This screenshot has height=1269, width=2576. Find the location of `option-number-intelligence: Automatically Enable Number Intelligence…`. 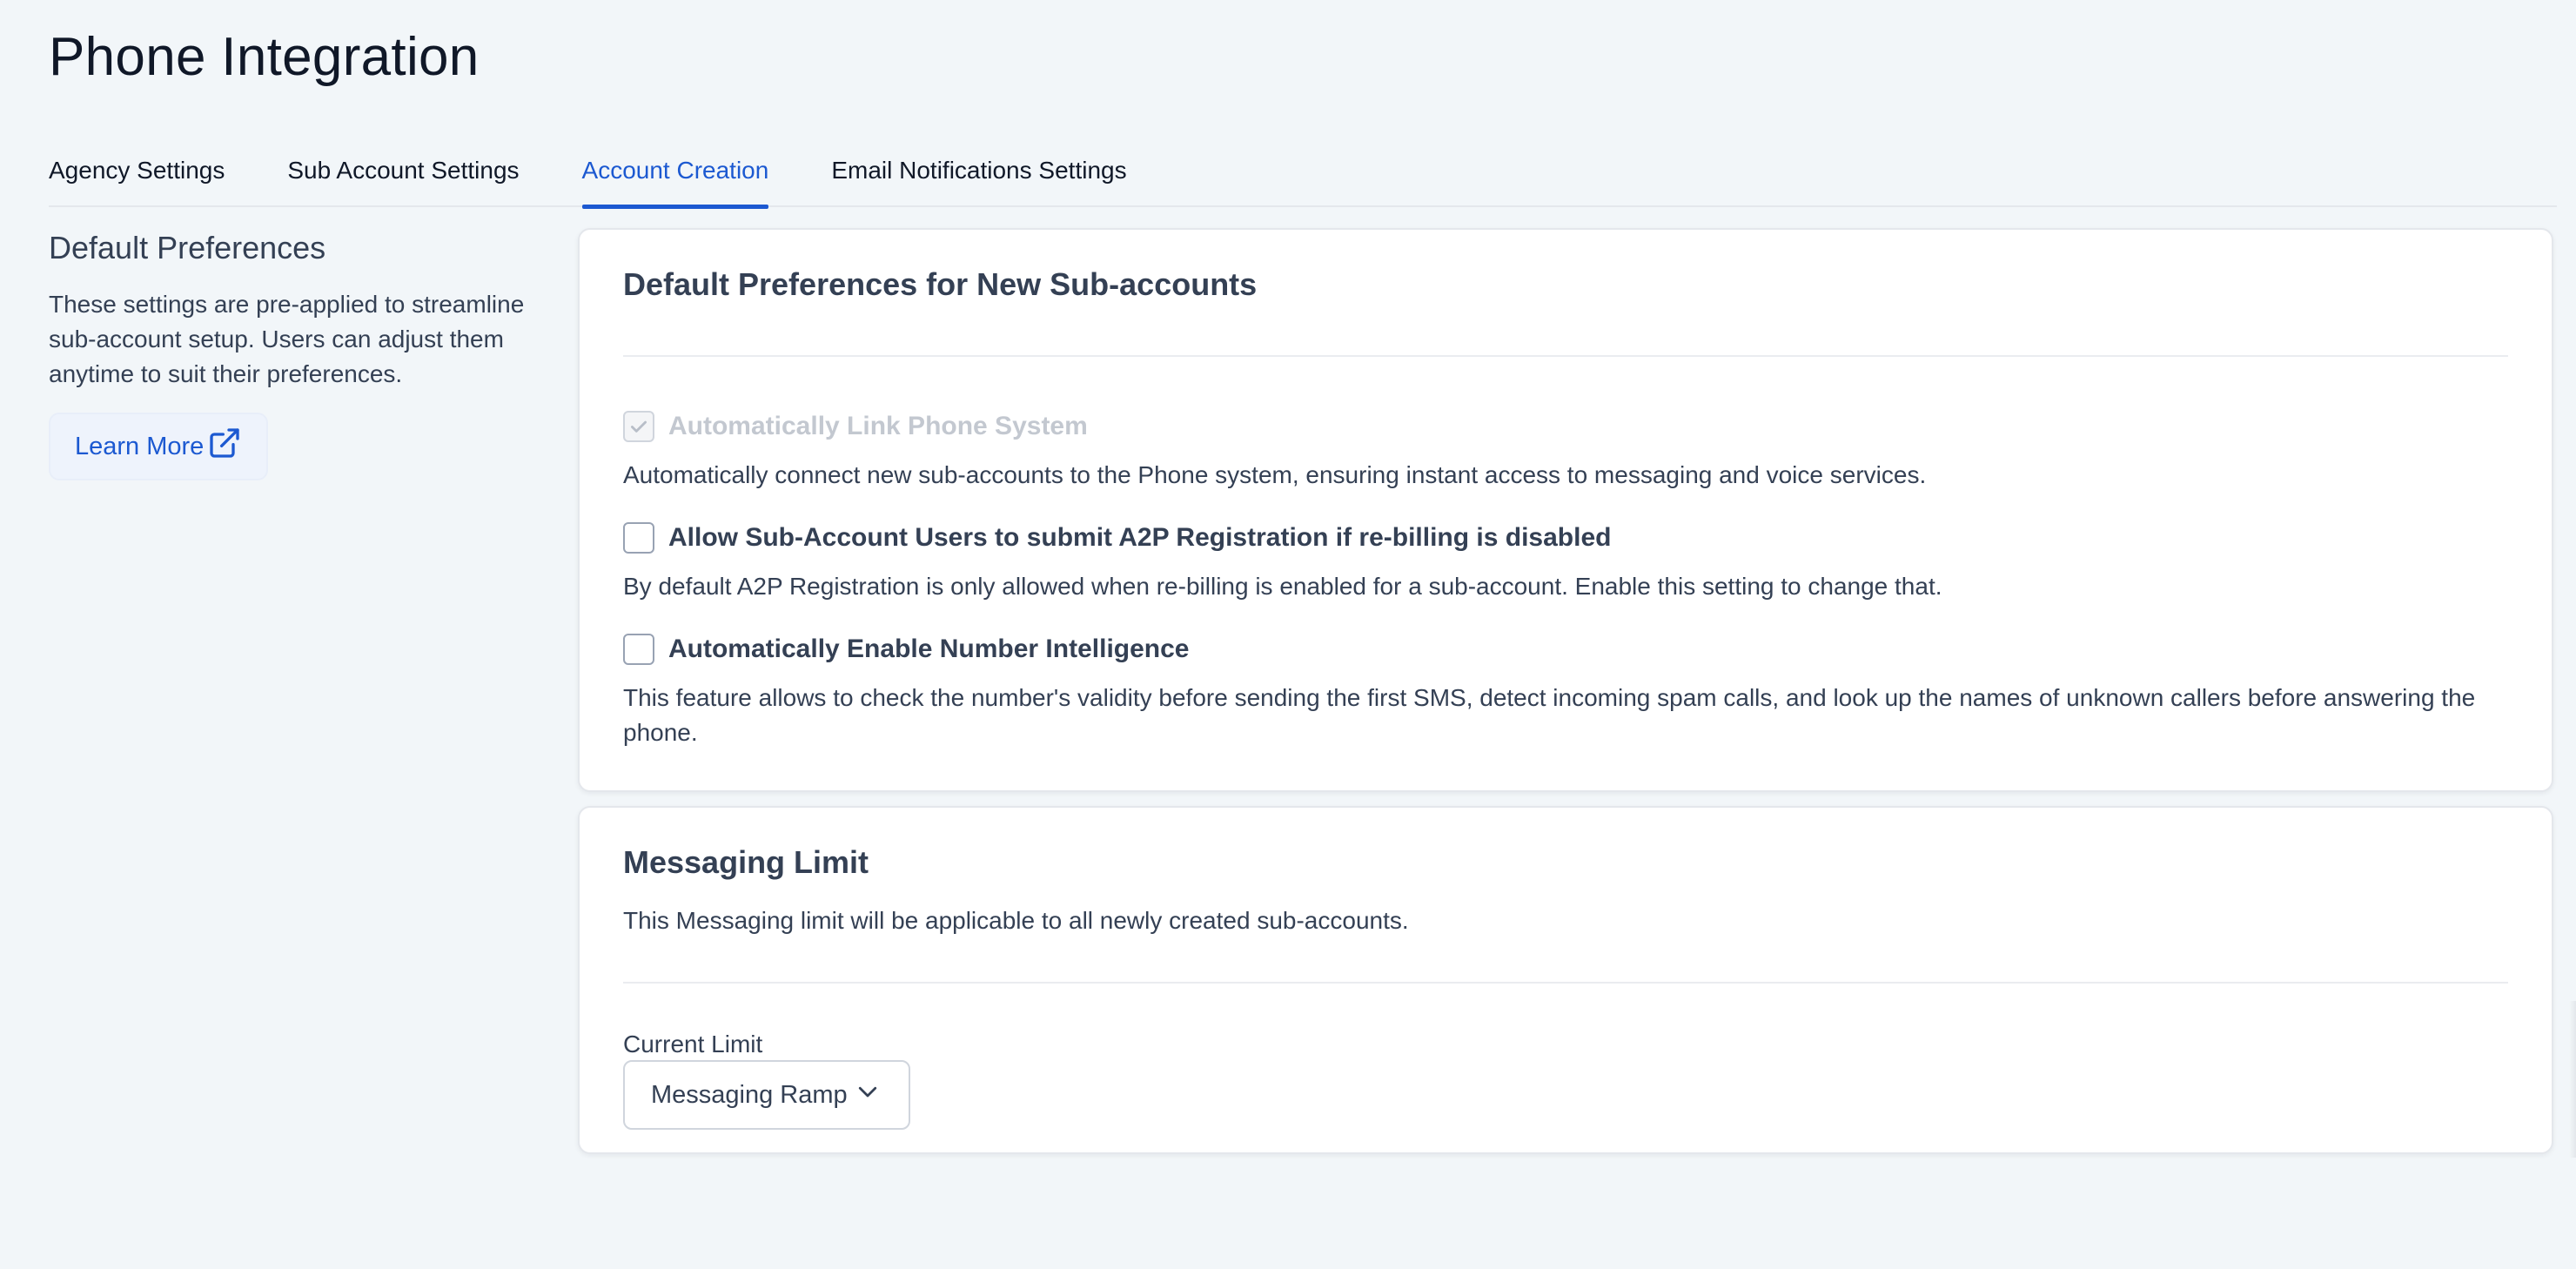

option-number-intelligence: Automatically Enable Number Intelligence… is located at coordinates (1565, 691).